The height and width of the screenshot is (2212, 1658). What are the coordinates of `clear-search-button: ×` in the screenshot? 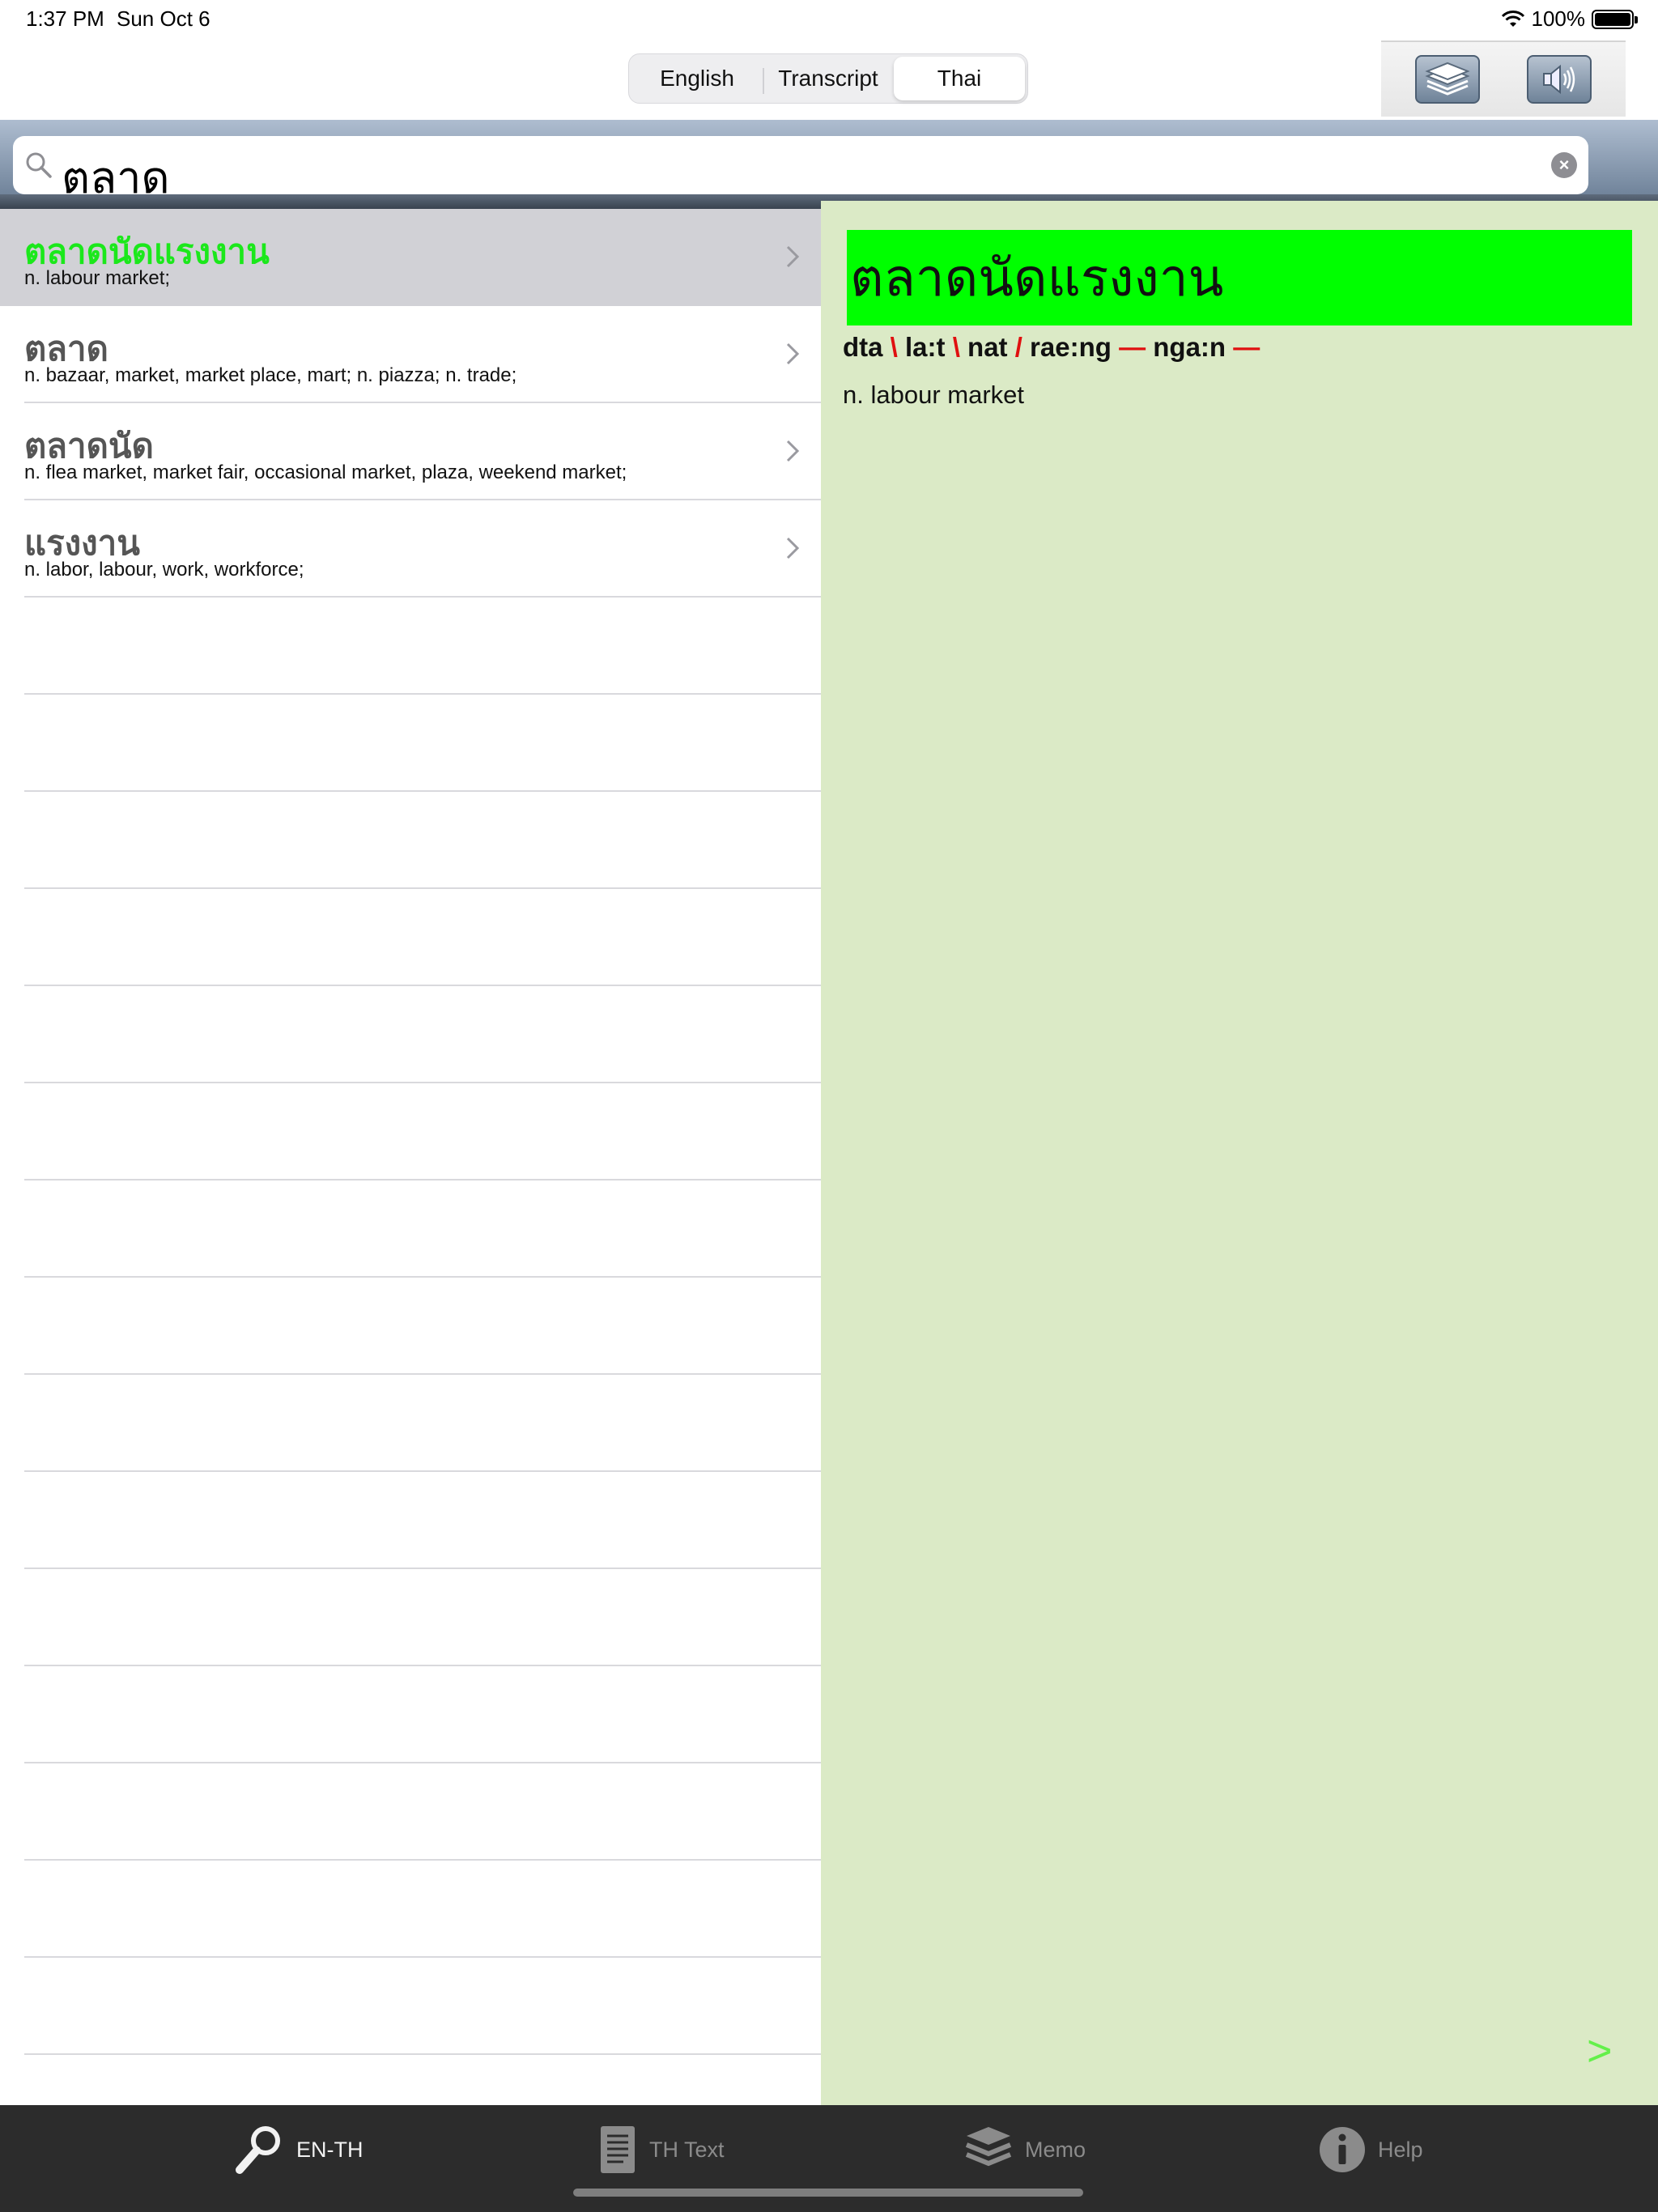 It's located at (1564, 165).